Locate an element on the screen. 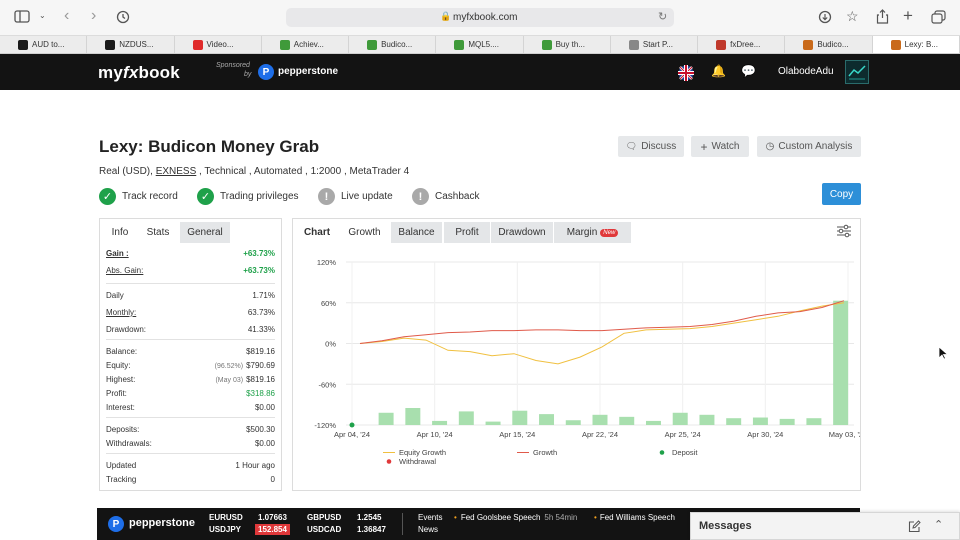  ticker-pair-gbpusd: GBPUSD is located at coordinates (324, 517).